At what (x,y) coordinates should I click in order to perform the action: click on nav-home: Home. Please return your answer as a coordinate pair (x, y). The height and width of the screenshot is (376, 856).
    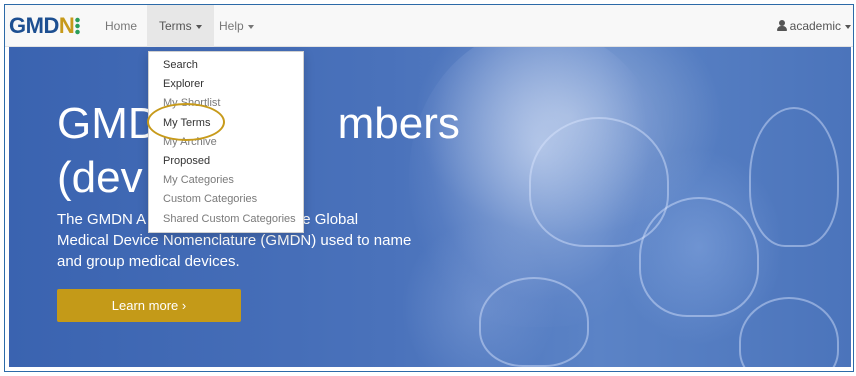
    Looking at the image, I should click on (121, 26).